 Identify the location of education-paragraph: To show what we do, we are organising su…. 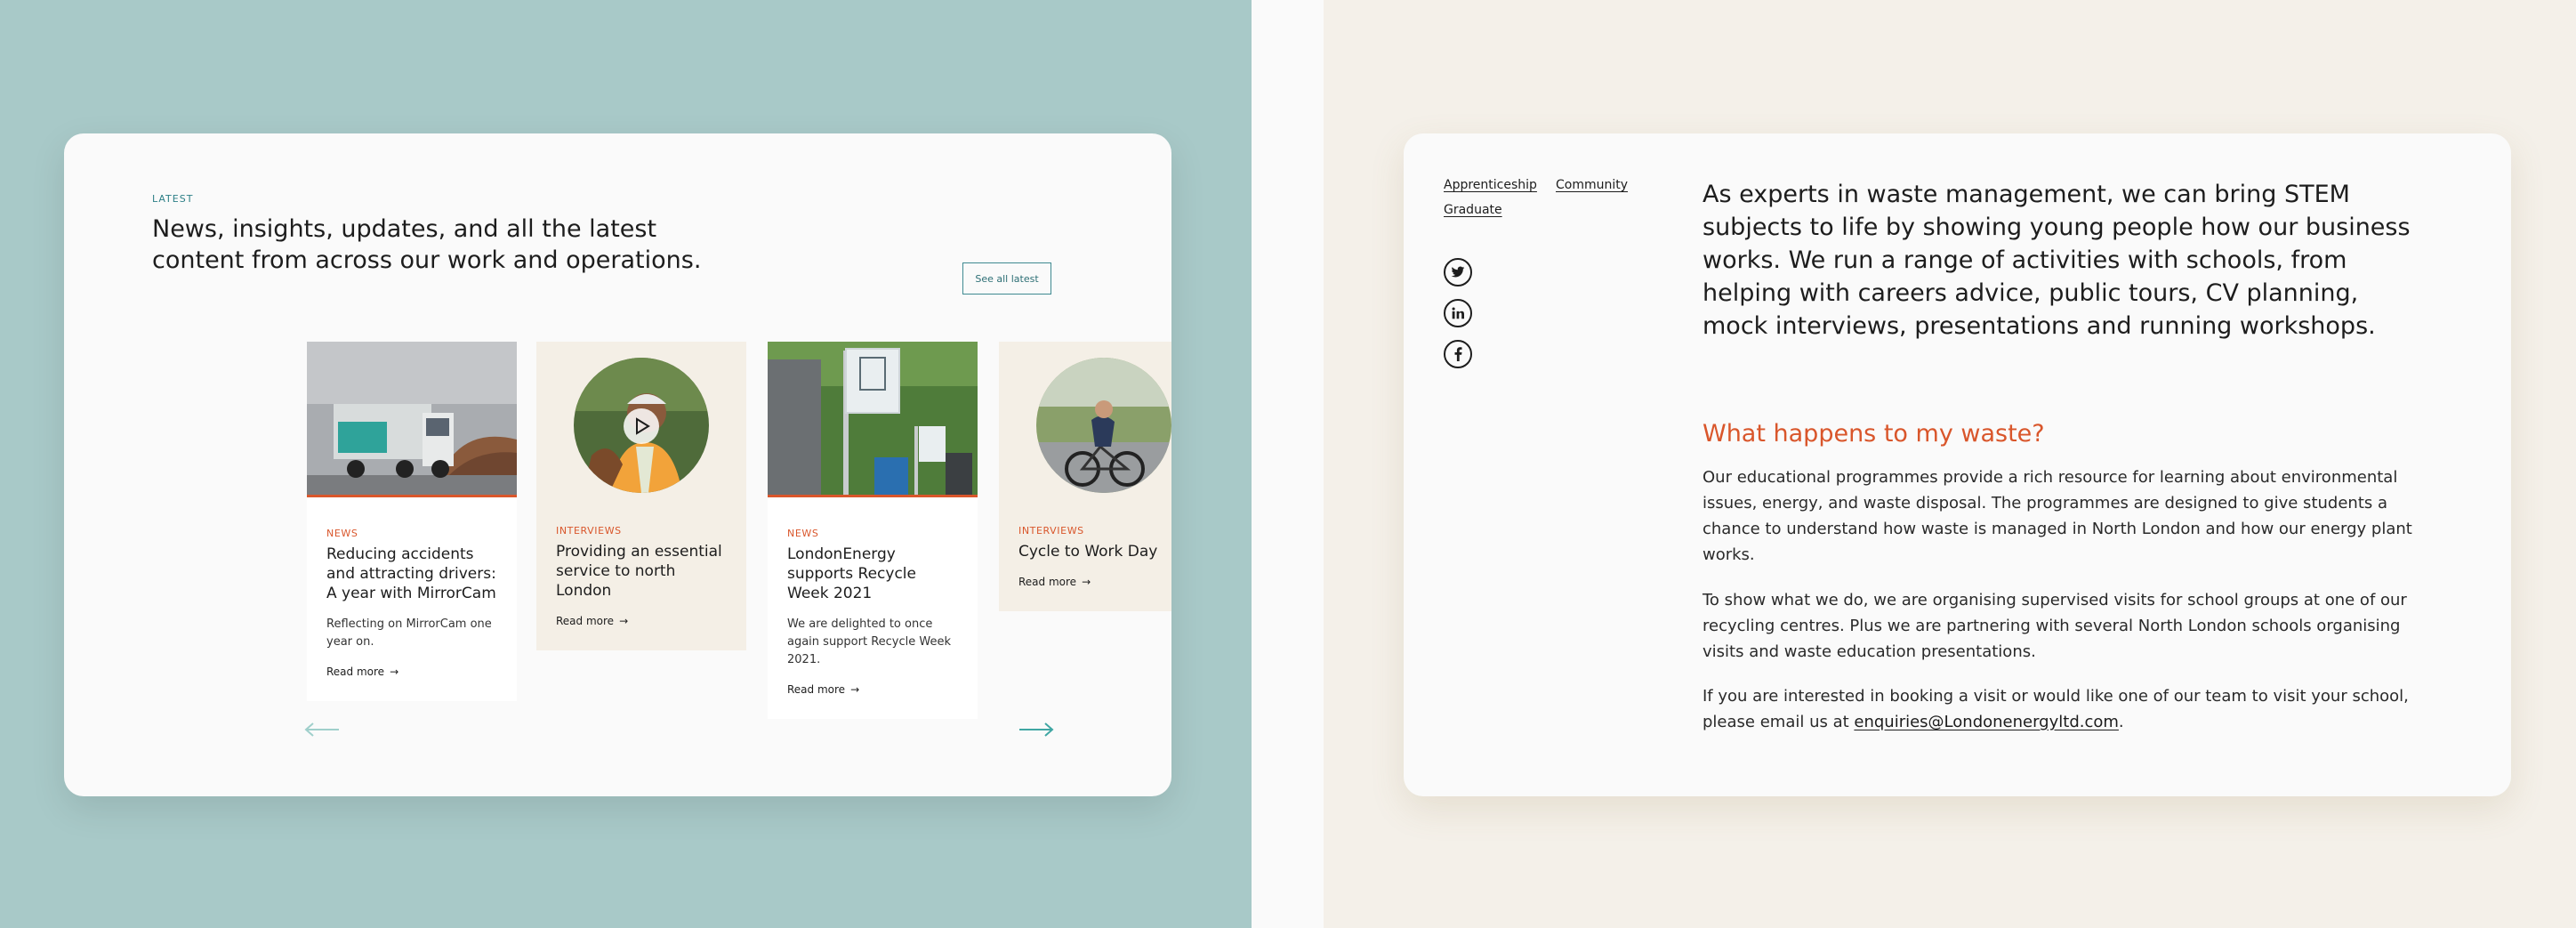
(2055, 626).